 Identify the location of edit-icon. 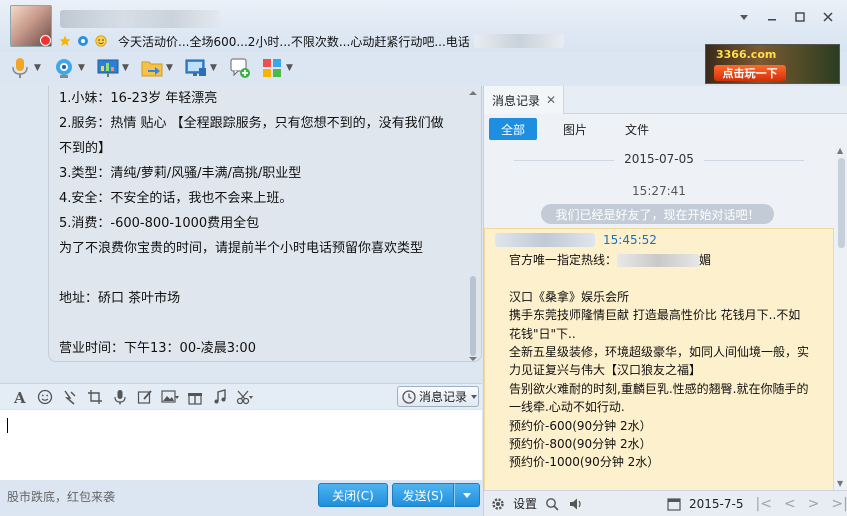
(145, 397).